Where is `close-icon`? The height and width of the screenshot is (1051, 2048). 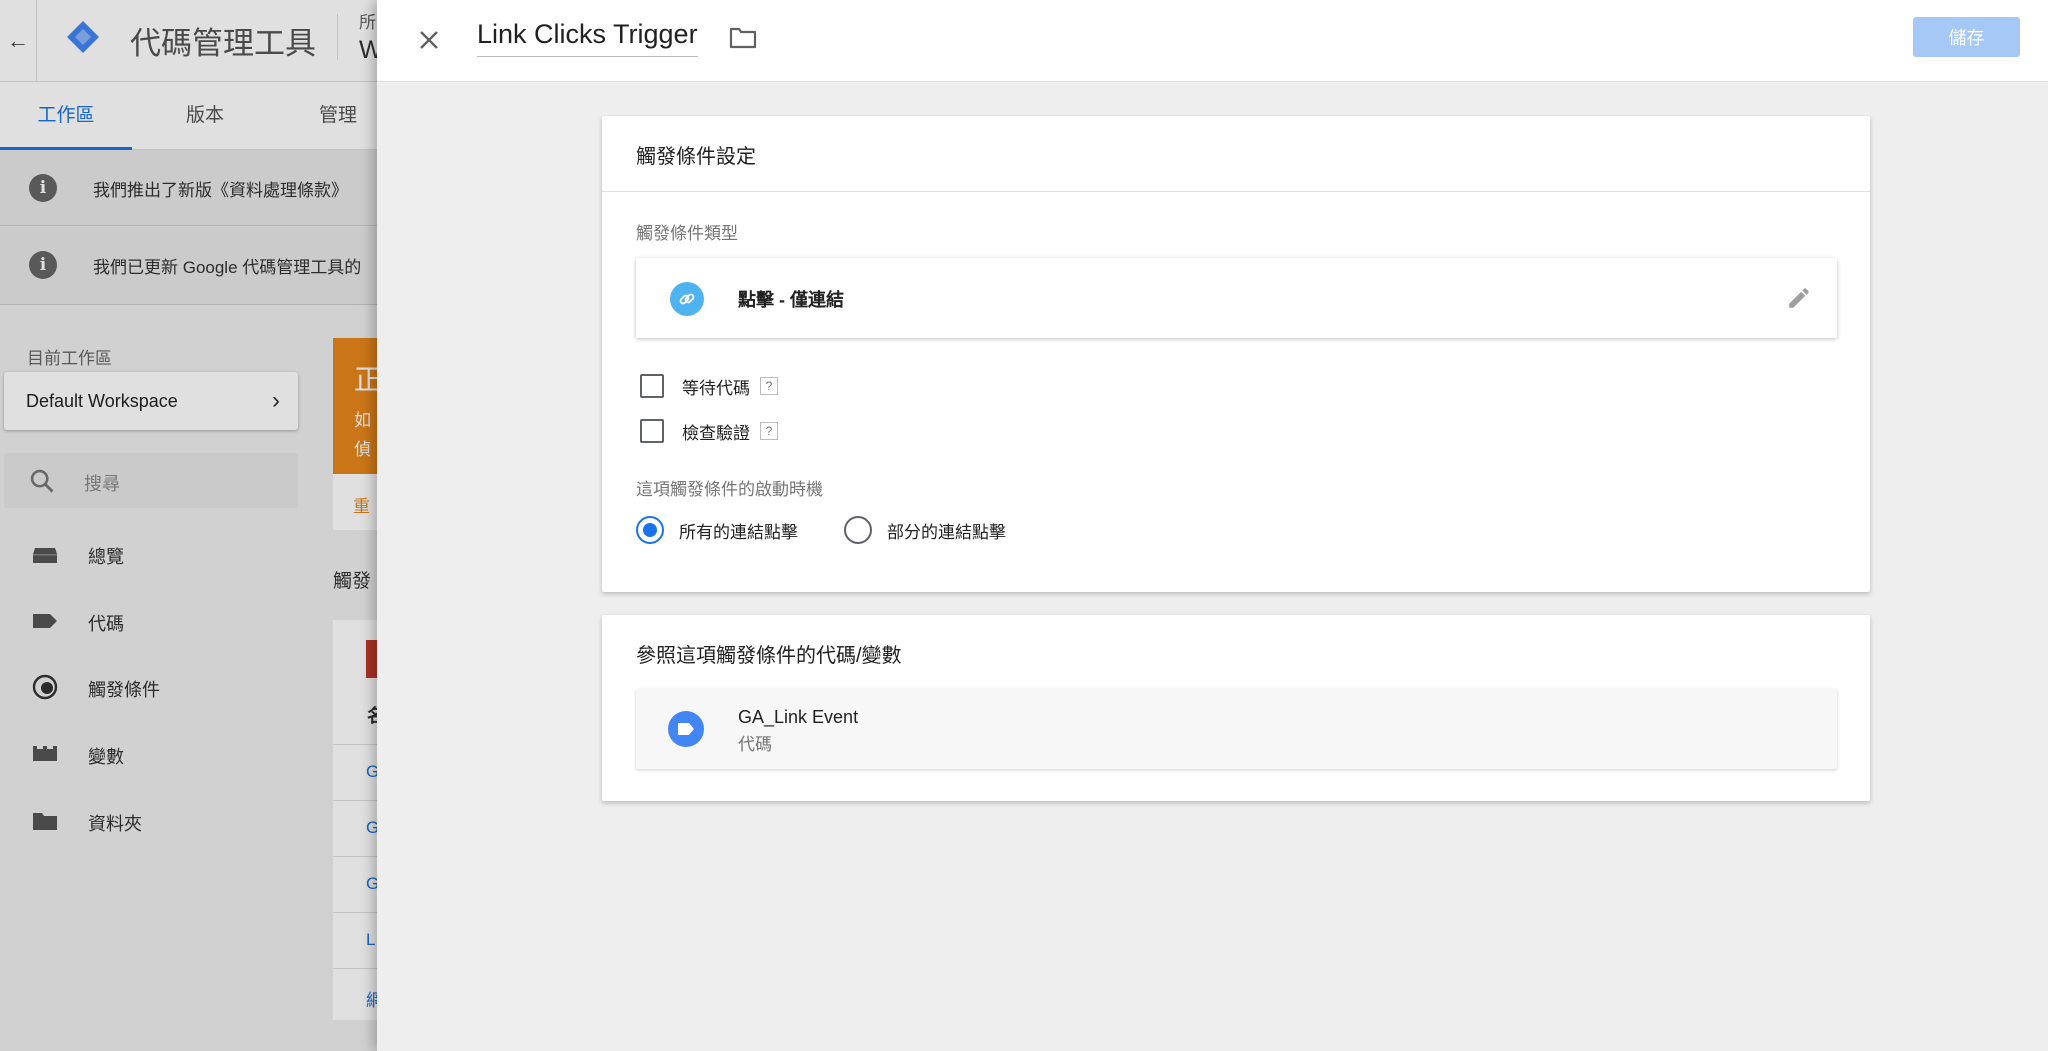 close-icon is located at coordinates (429, 40).